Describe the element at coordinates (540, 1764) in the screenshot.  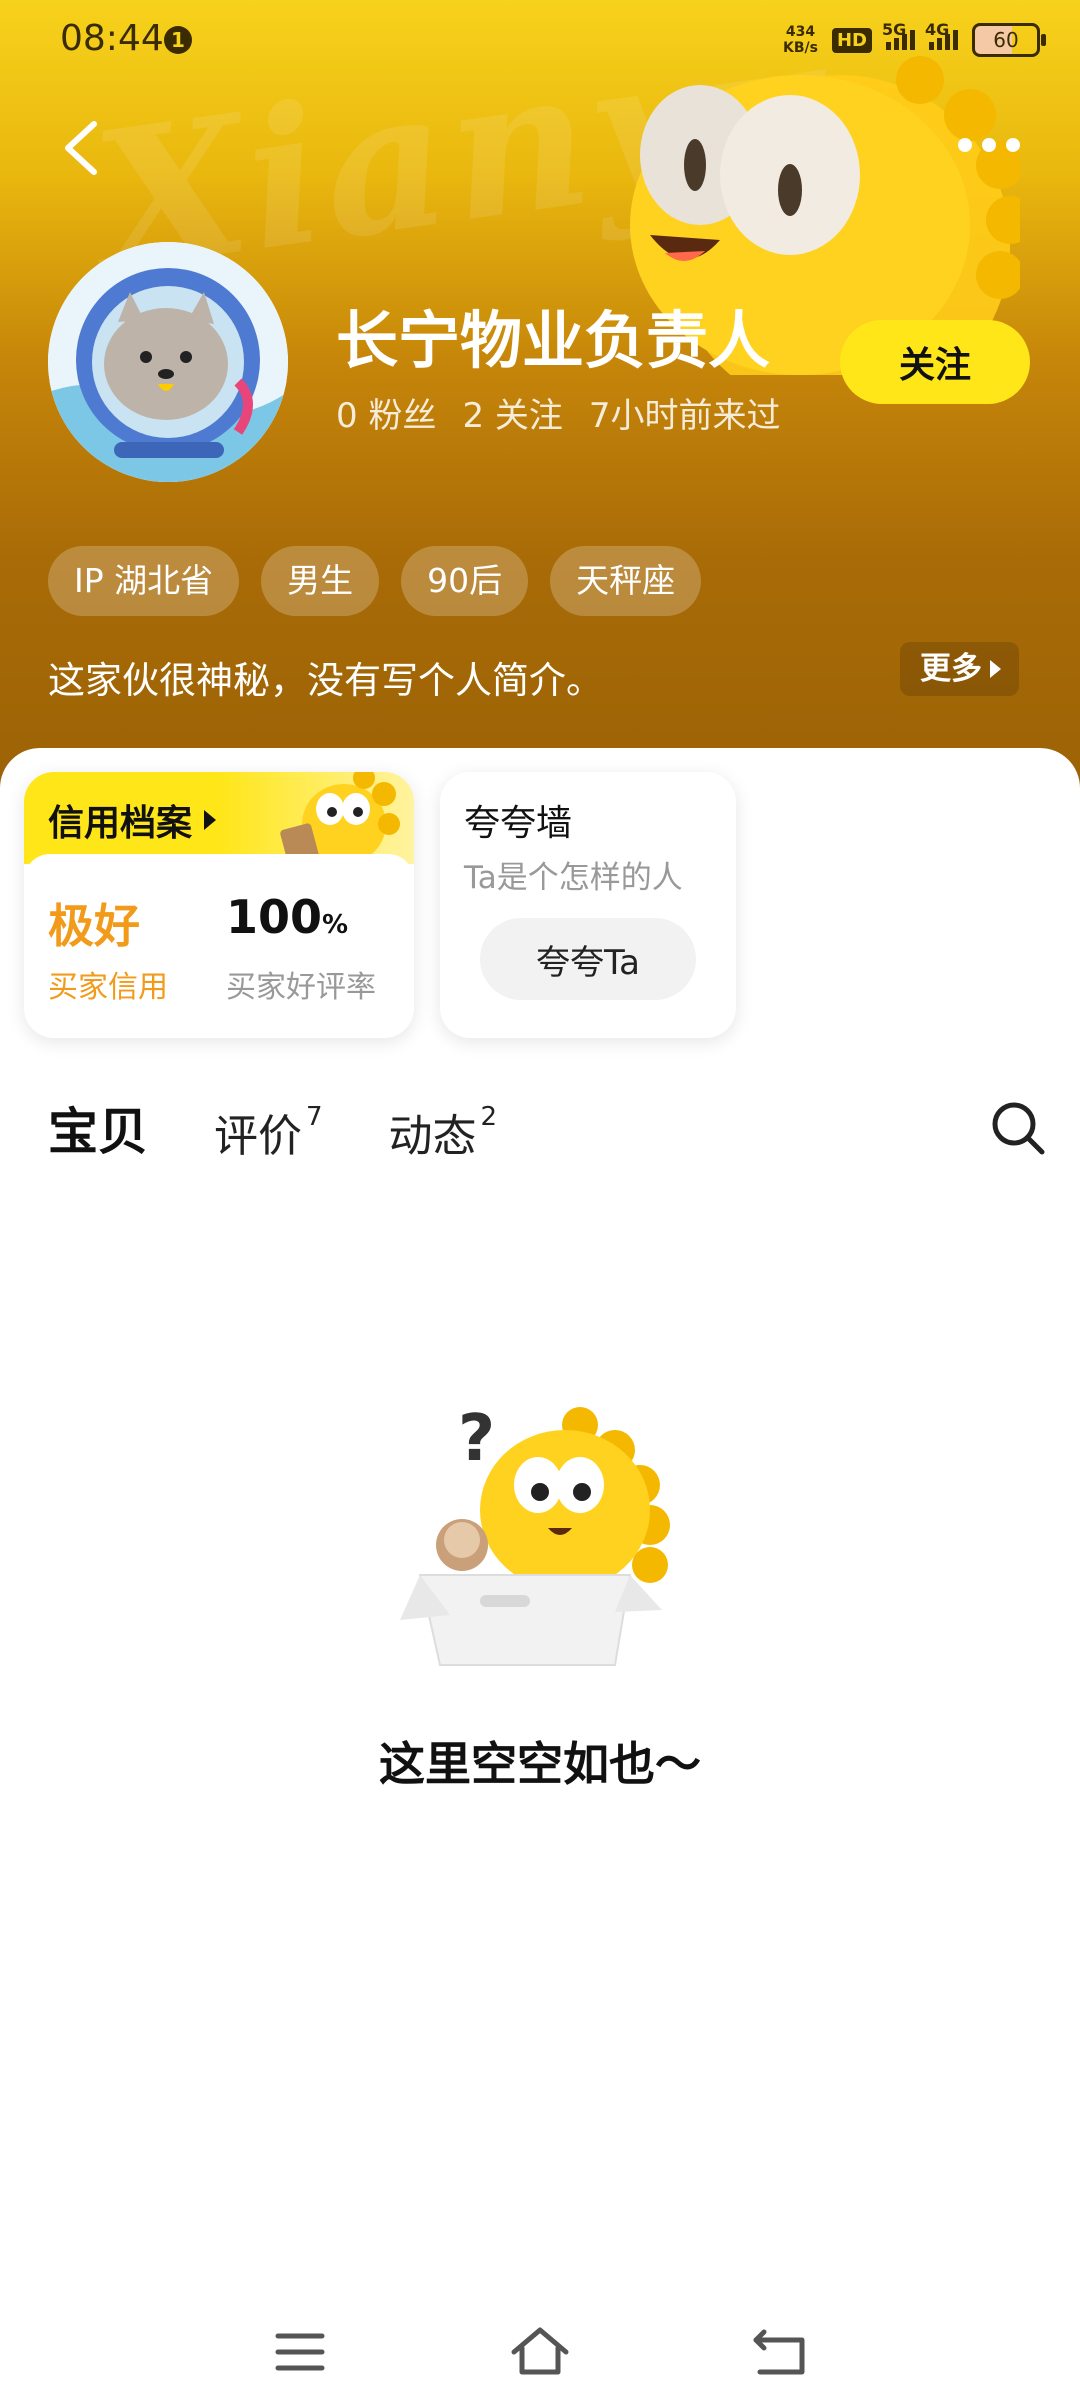
I see `empty-state-message: 这里空空如也～` at that location.